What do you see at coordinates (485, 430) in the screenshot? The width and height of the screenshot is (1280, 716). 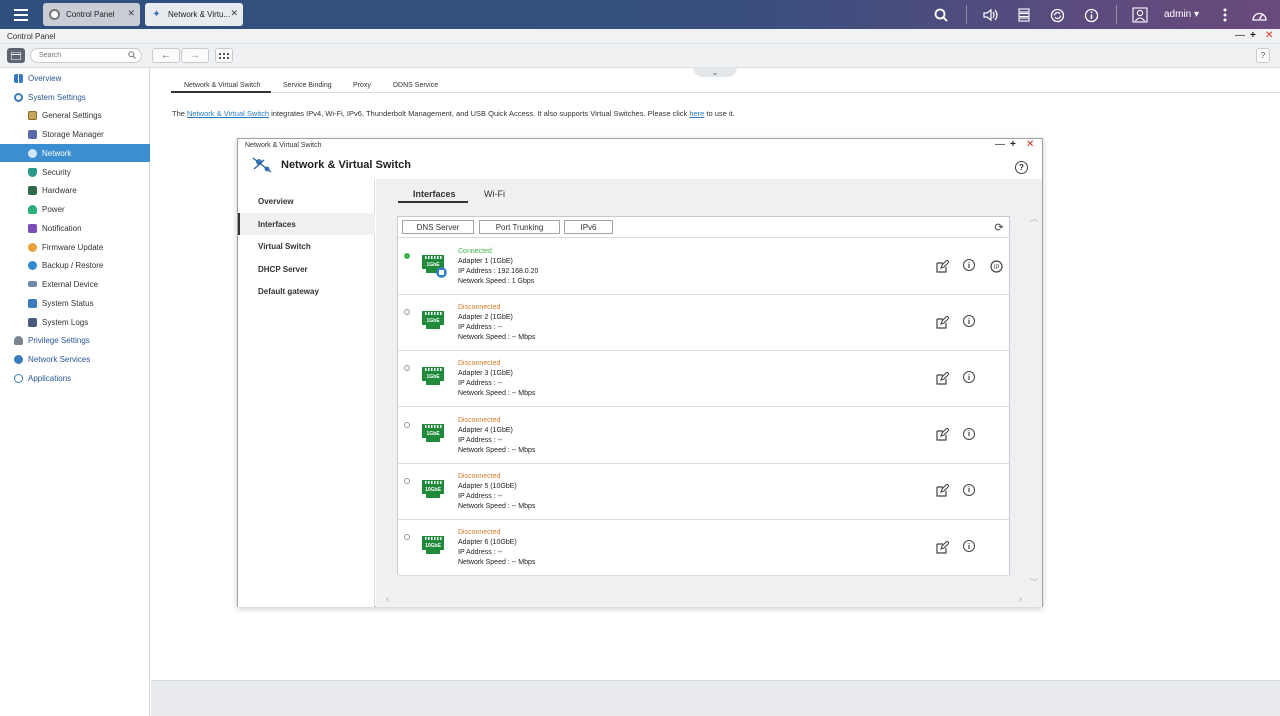 I see `adapter-name: Adapter 4 (1GbE)` at bounding box center [485, 430].